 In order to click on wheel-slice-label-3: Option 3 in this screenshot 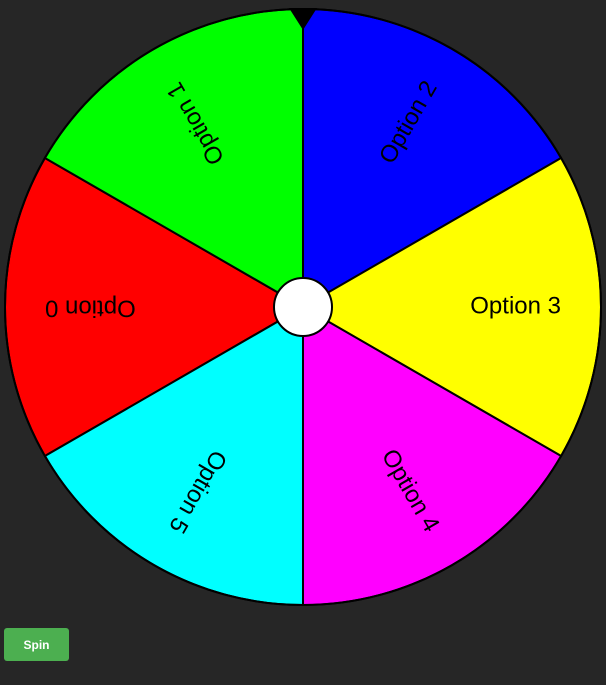, I will do `click(515, 305)`.